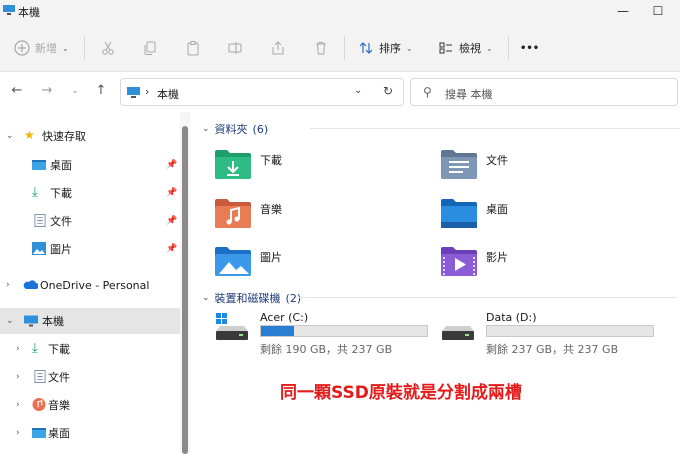  Describe the element at coordinates (247, 298) in the screenshot. I see `group-title: 裝置和磁碟機` at that location.